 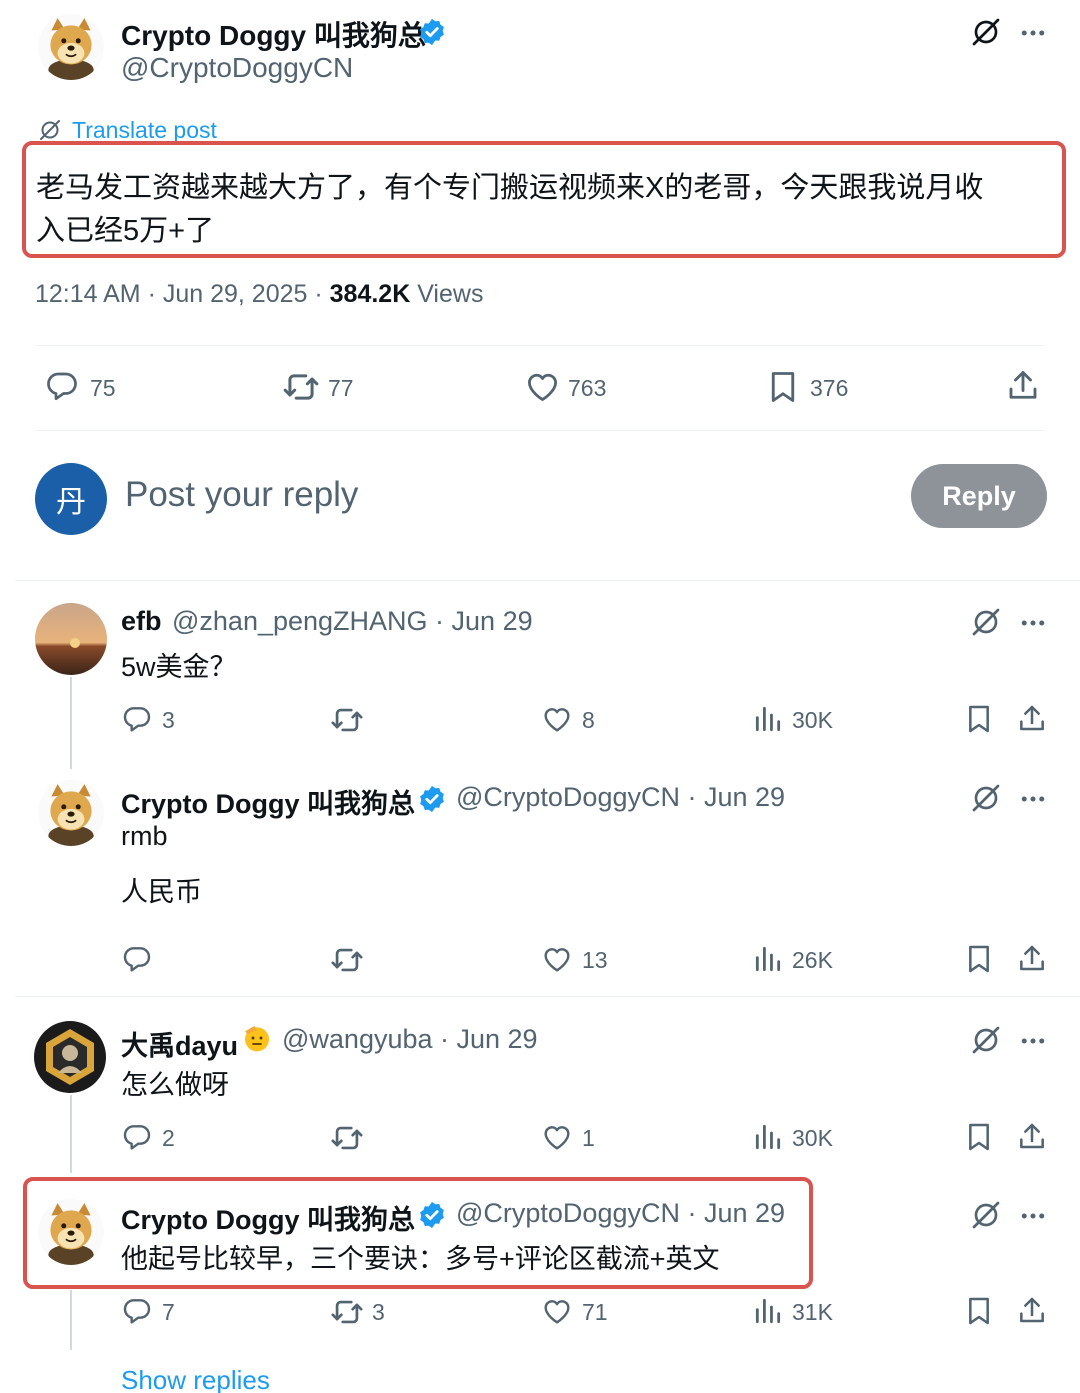 What do you see at coordinates (168, 1138) in the screenshot?
I see `reply-count: 2` at bounding box center [168, 1138].